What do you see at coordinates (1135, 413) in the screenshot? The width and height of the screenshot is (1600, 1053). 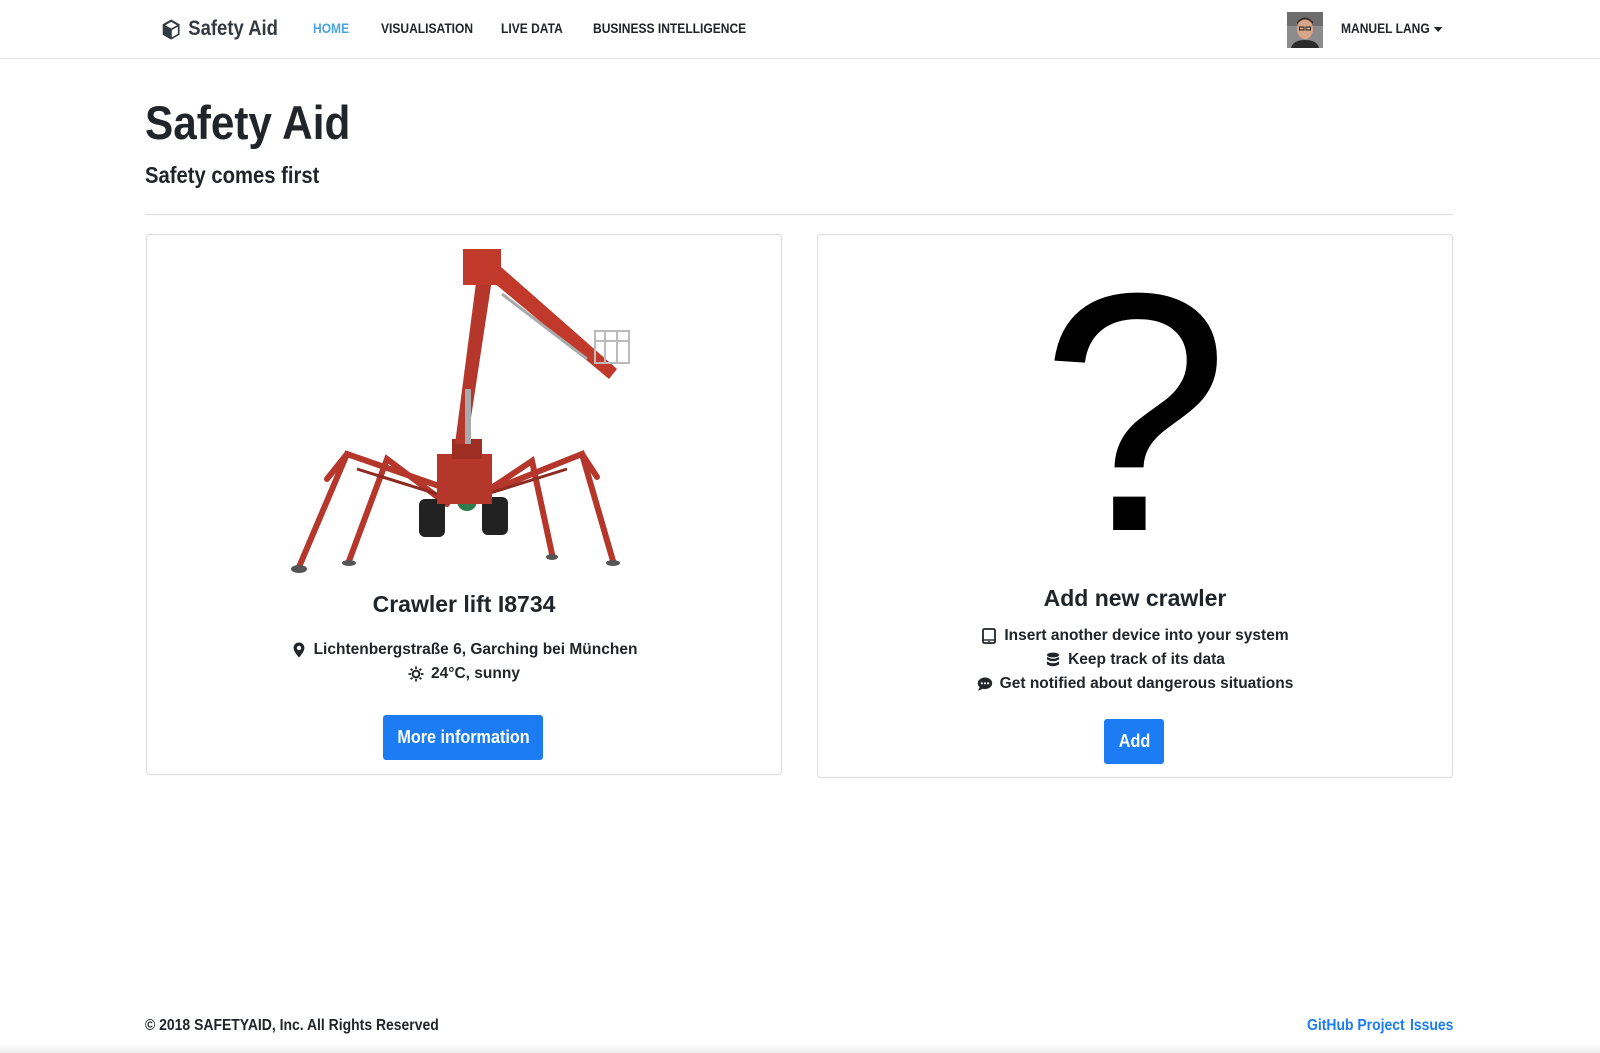 I see `question-mark-icon: ?` at bounding box center [1135, 413].